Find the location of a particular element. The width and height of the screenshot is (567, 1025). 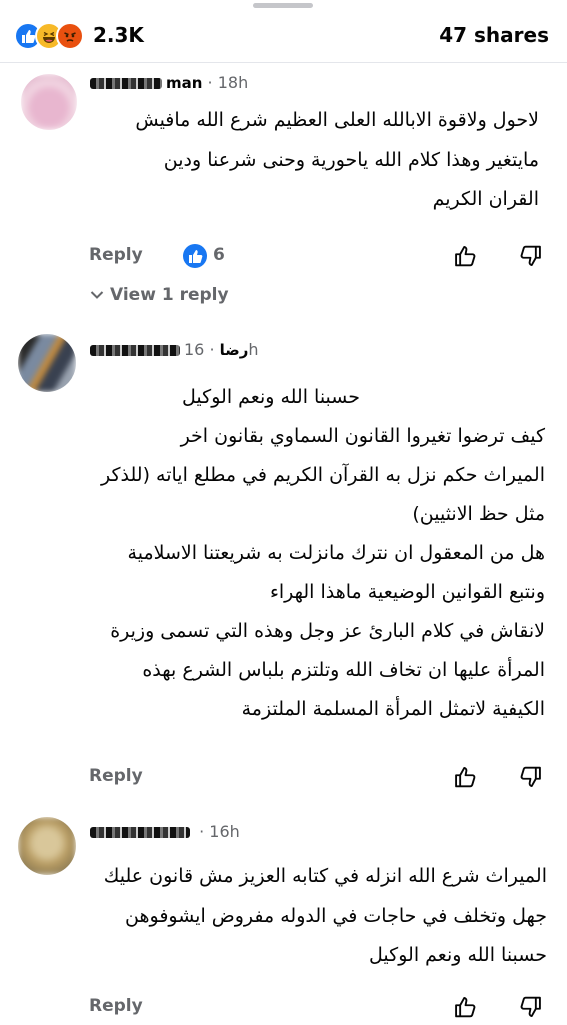

author-name: رضا is located at coordinates (234, 350).